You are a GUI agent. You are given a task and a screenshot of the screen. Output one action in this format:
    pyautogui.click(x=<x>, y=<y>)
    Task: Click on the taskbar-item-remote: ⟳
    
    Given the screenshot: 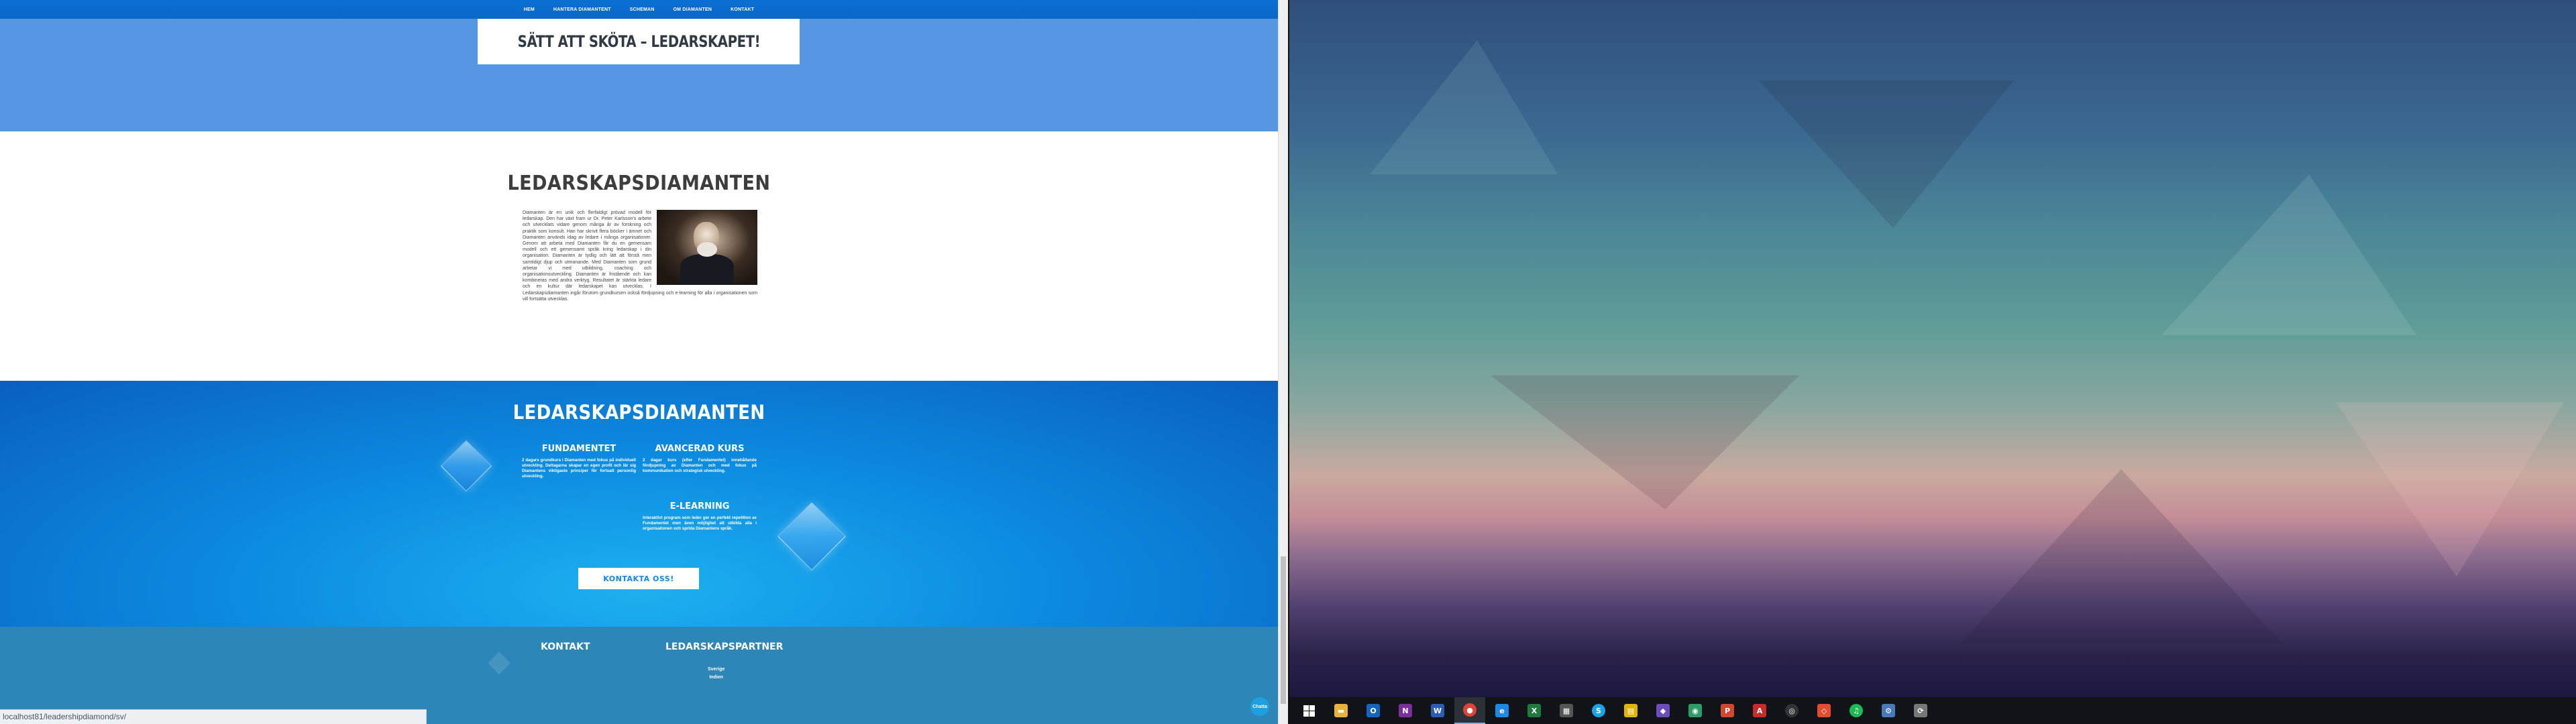 What is the action you would take?
    pyautogui.click(x=1920, y=710)
    